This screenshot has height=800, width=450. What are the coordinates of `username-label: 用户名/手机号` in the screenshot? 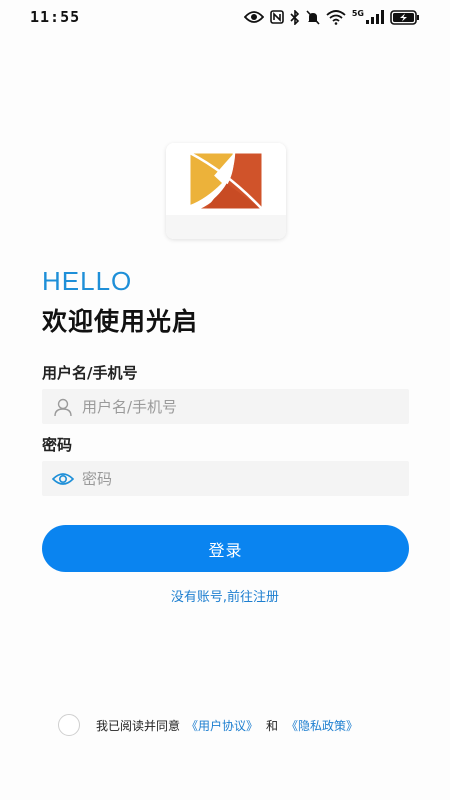 It's located at (90, 373).